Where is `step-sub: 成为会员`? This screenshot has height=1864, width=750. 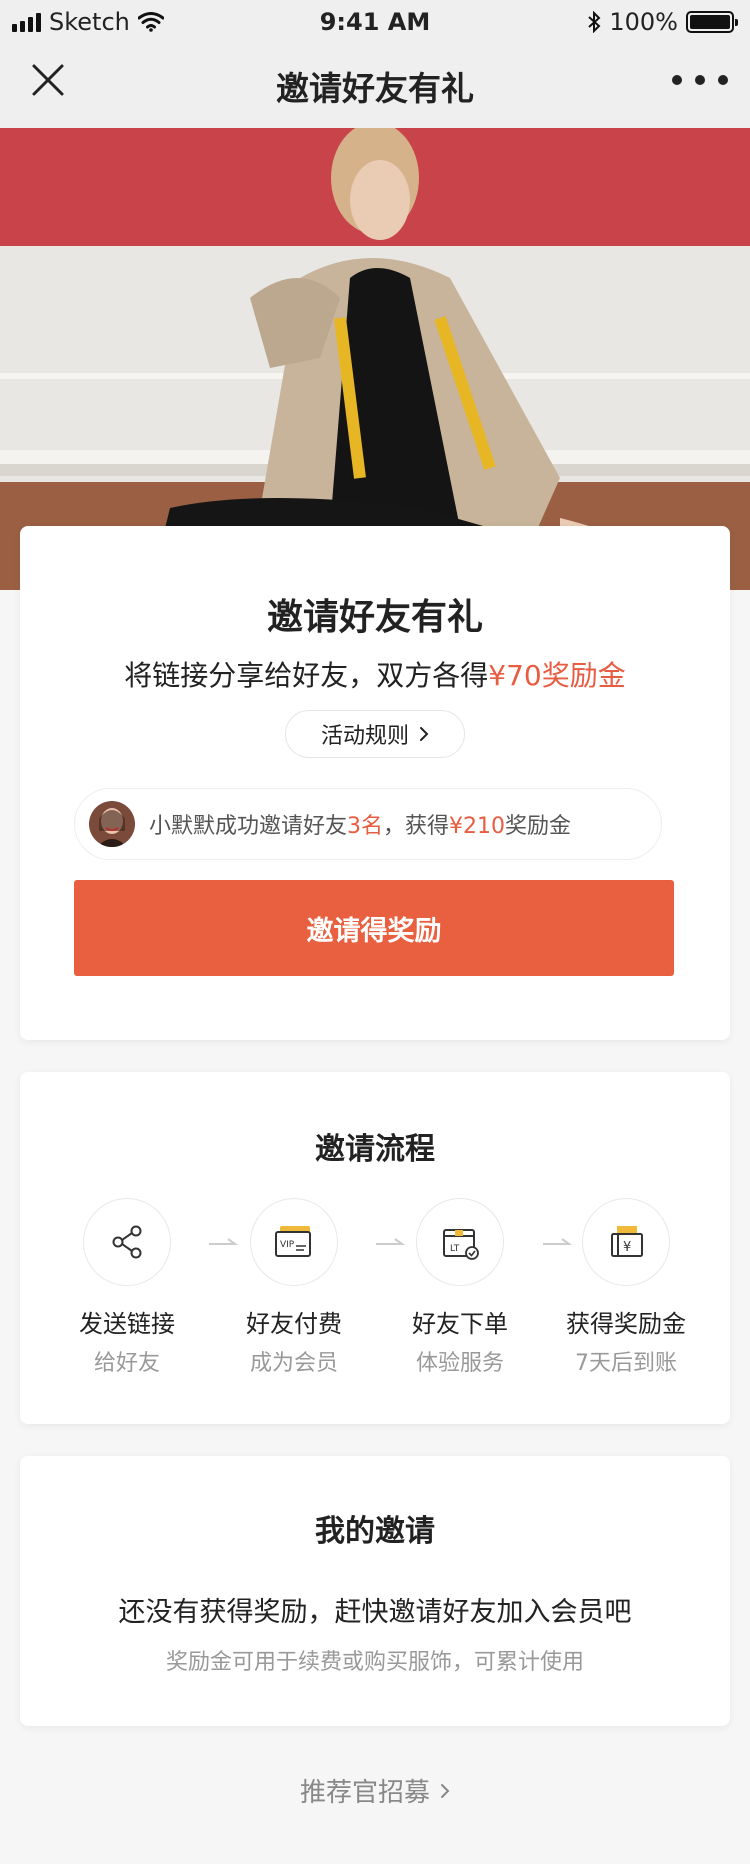 step-sub: 成为会员 is located at coordinates (293, 1363).